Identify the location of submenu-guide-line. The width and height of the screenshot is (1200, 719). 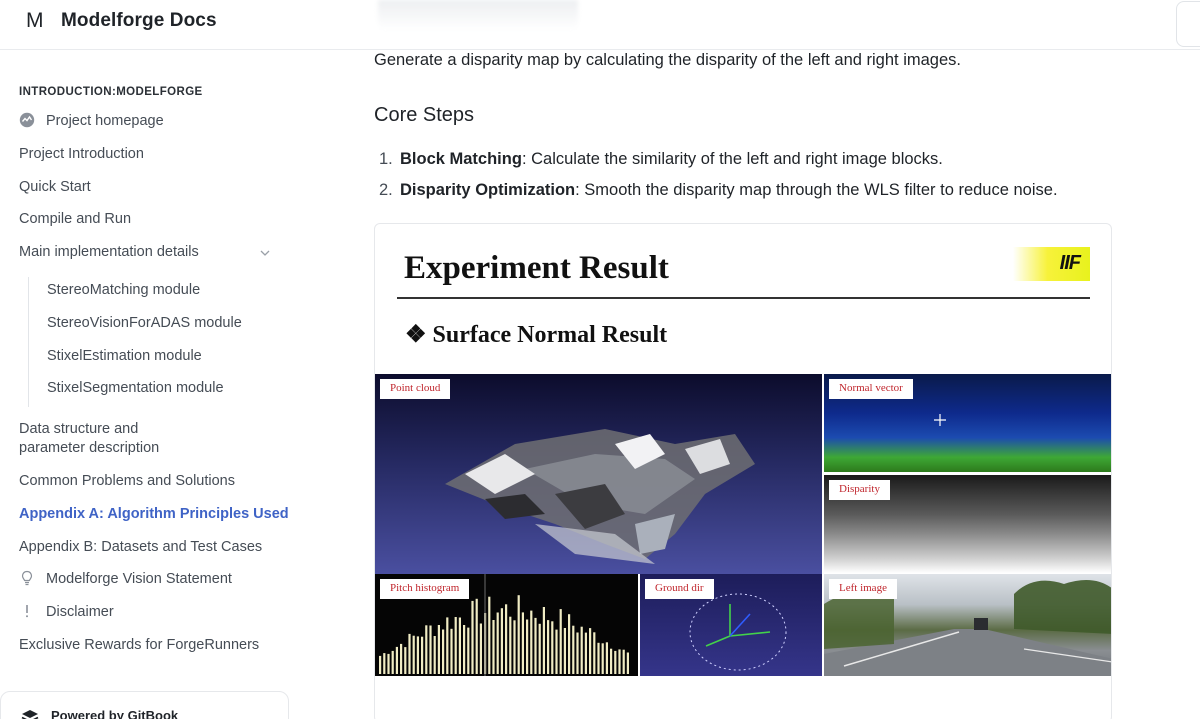
(28, 342).